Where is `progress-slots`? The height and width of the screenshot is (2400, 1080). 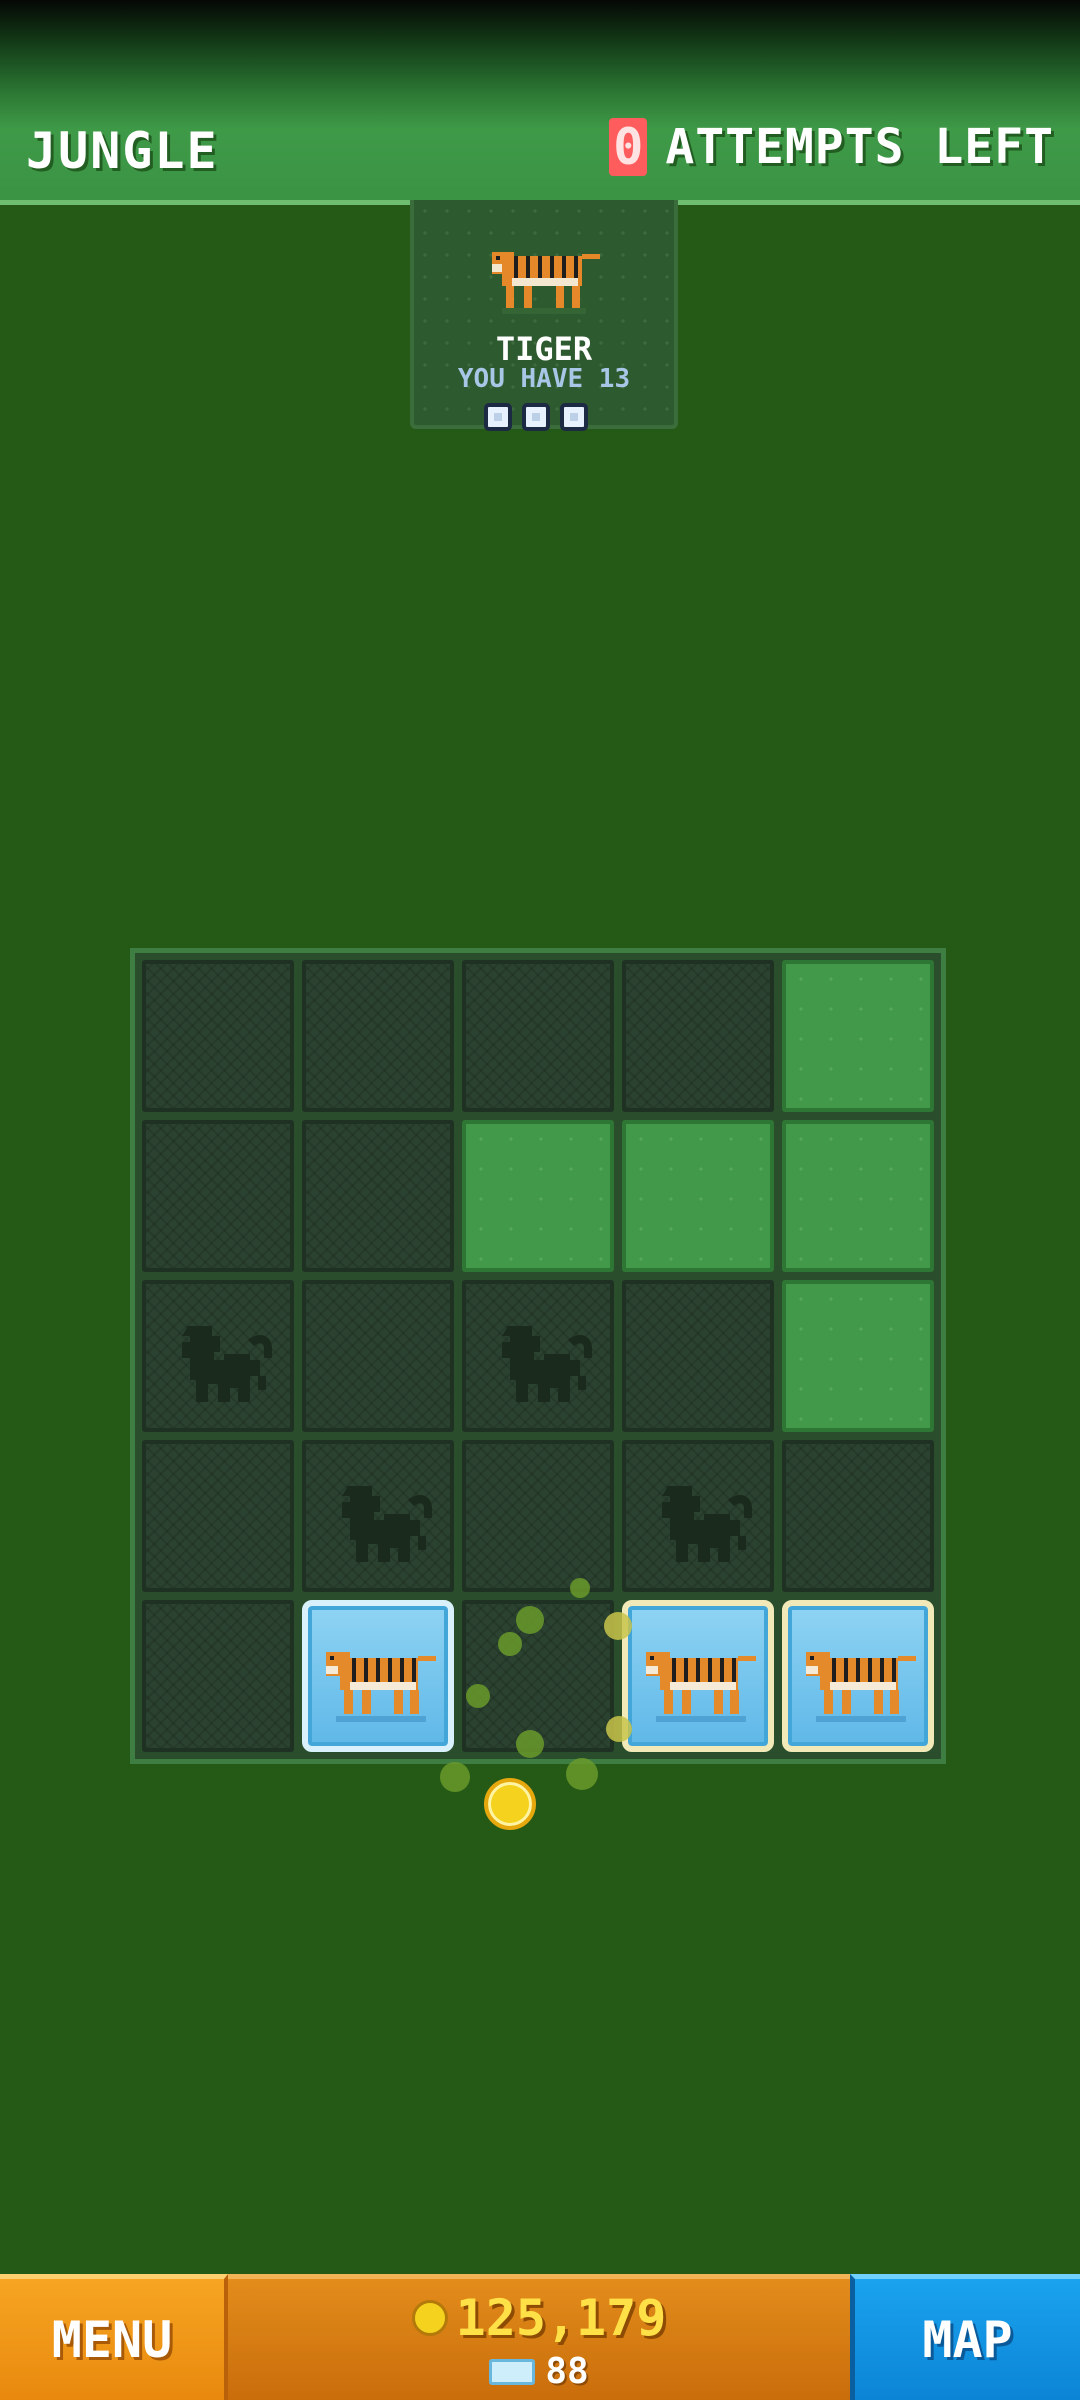 progress-slots is located at coordinates (536, 417).